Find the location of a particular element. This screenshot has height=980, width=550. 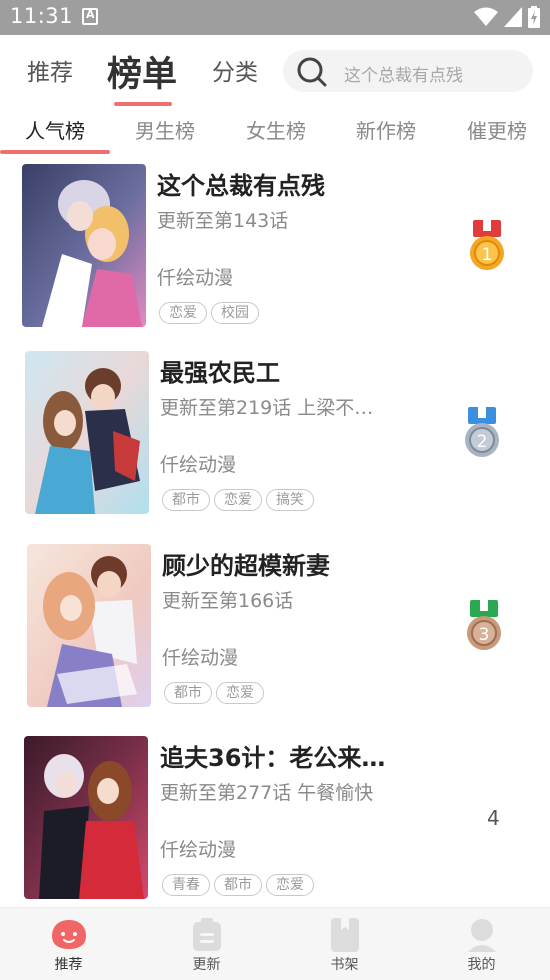

person-icon is located at coordinates (481, 935).